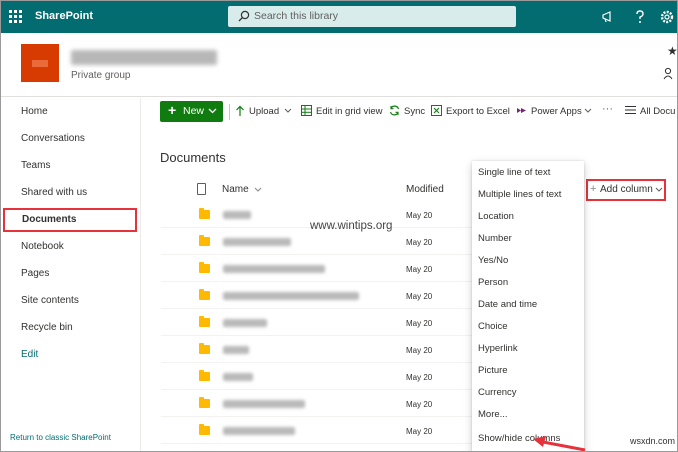  Describe the element at coordinates (71, 274) in the screenshot. I see `nav-item-pages: Pages` at that location.